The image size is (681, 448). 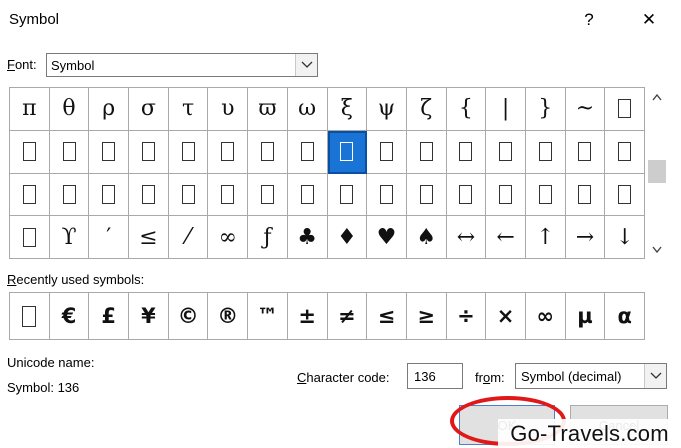 I want to click on symbol-cell-selected, so click(x=347, y=152).